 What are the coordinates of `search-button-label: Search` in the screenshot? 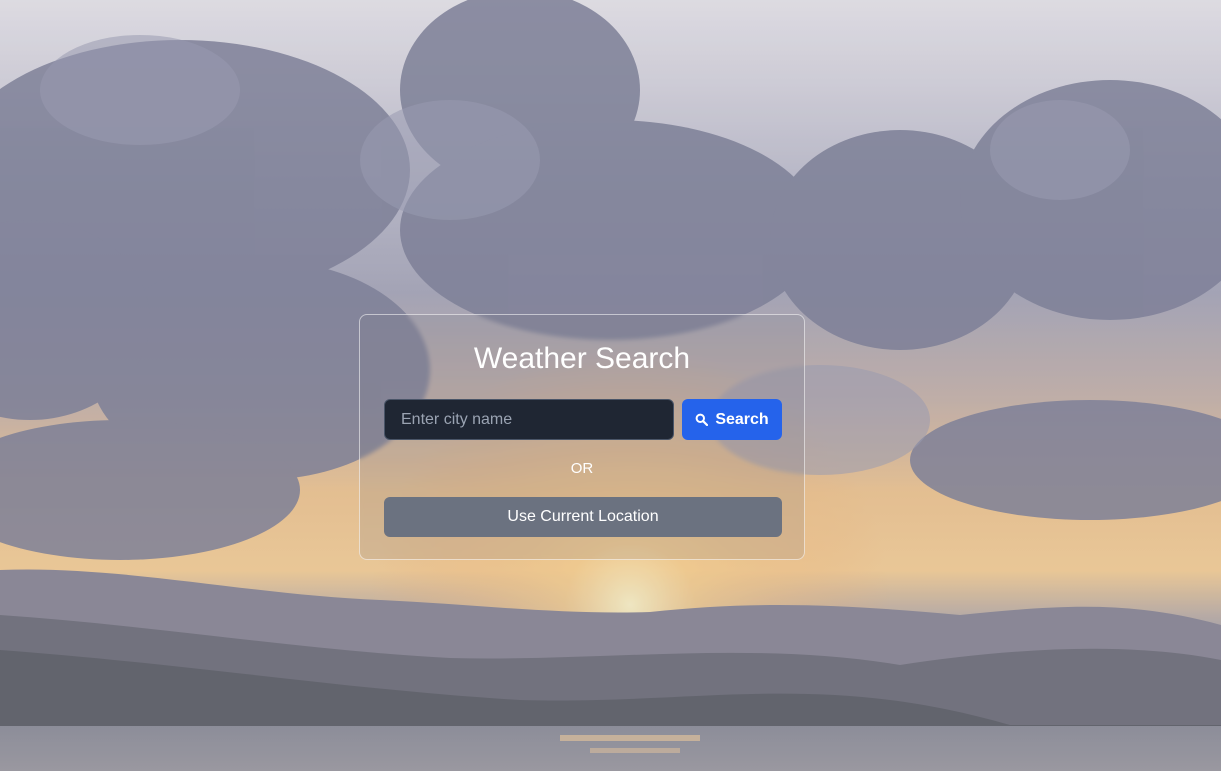 It's located at (742, 419).